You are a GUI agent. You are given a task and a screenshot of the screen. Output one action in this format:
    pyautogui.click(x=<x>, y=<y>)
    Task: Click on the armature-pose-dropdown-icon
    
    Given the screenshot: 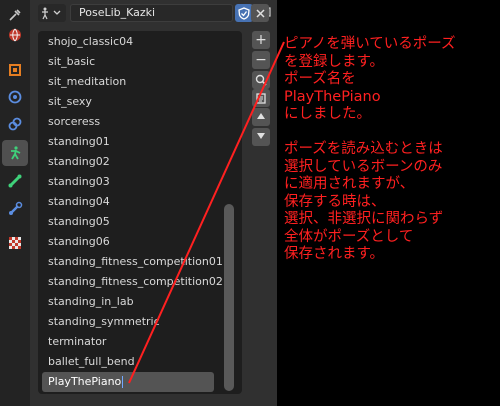 What is the action you would take?
    pyautogui.click(x=51, y=13)
    